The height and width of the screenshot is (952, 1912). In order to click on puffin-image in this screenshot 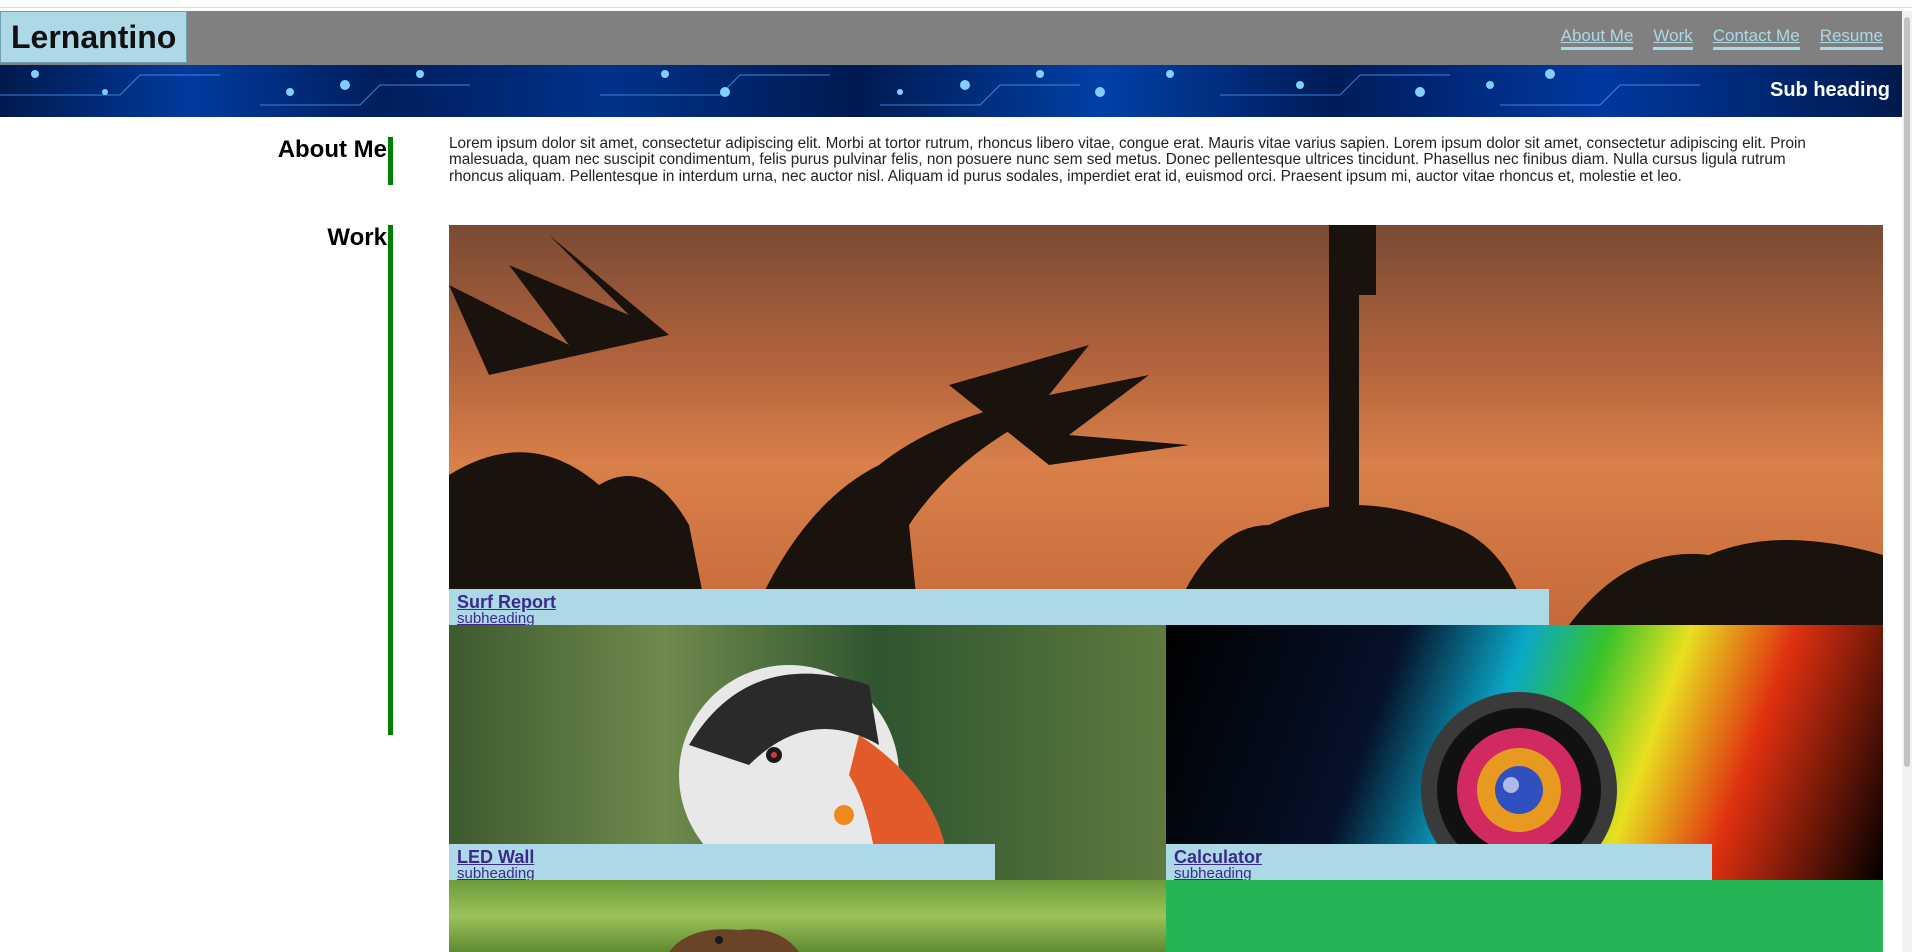, I will do `click(814, 772)`.